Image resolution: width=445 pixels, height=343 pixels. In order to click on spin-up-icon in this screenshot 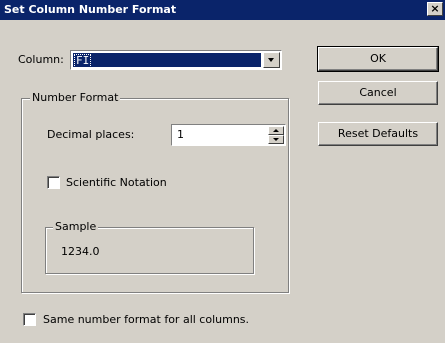, I will do `click(276, 130)`.